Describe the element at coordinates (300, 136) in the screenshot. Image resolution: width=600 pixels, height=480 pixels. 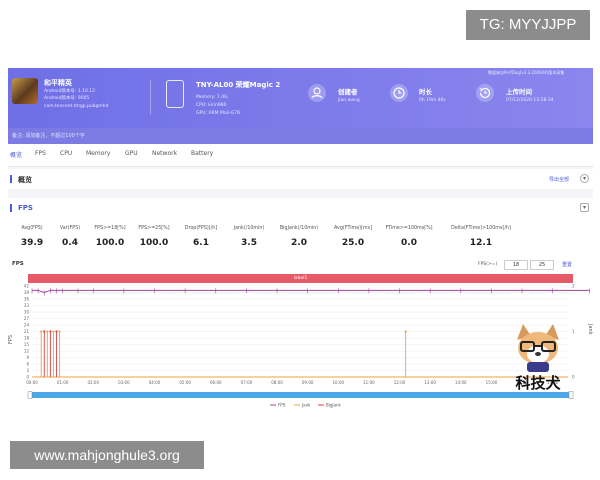
I see `remark-bar: 备注: 添加备注，不超过100个字` at that location.